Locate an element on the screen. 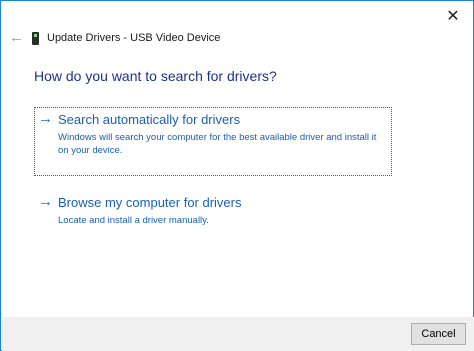 The image size is (474, 351). dialog-title: Update Drivers - USB Video Device is located at coordinates (134, 38).